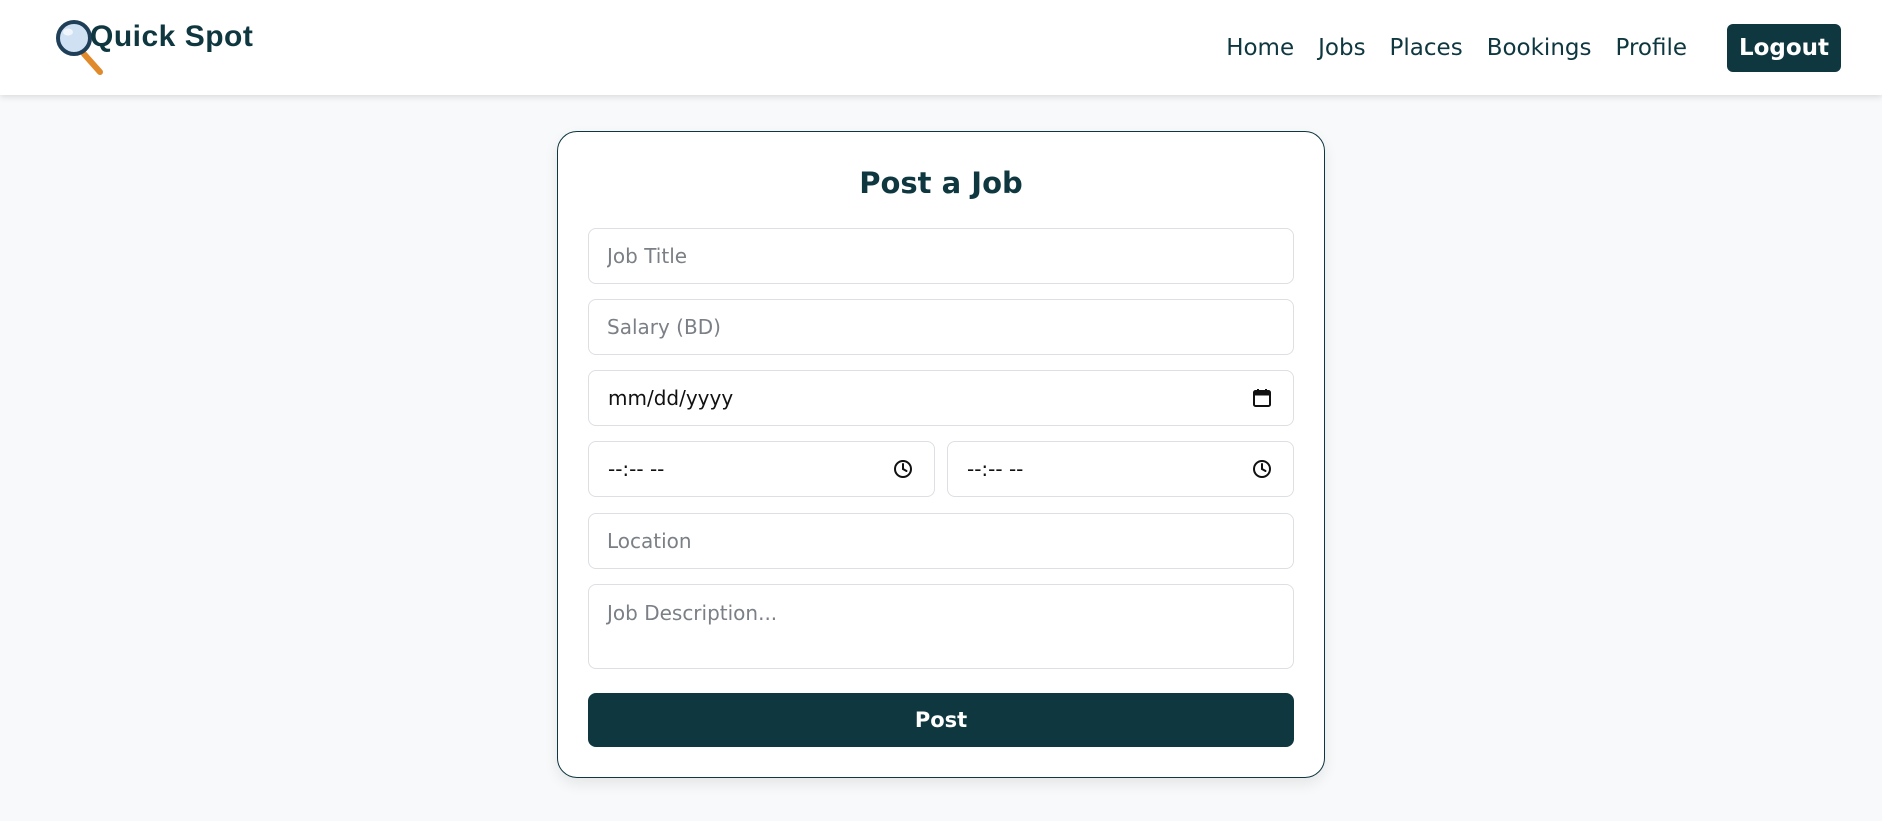  Describe the element at coordinates (941, 183) in the screenshot. I see `form-title: Post a Job` at that location.